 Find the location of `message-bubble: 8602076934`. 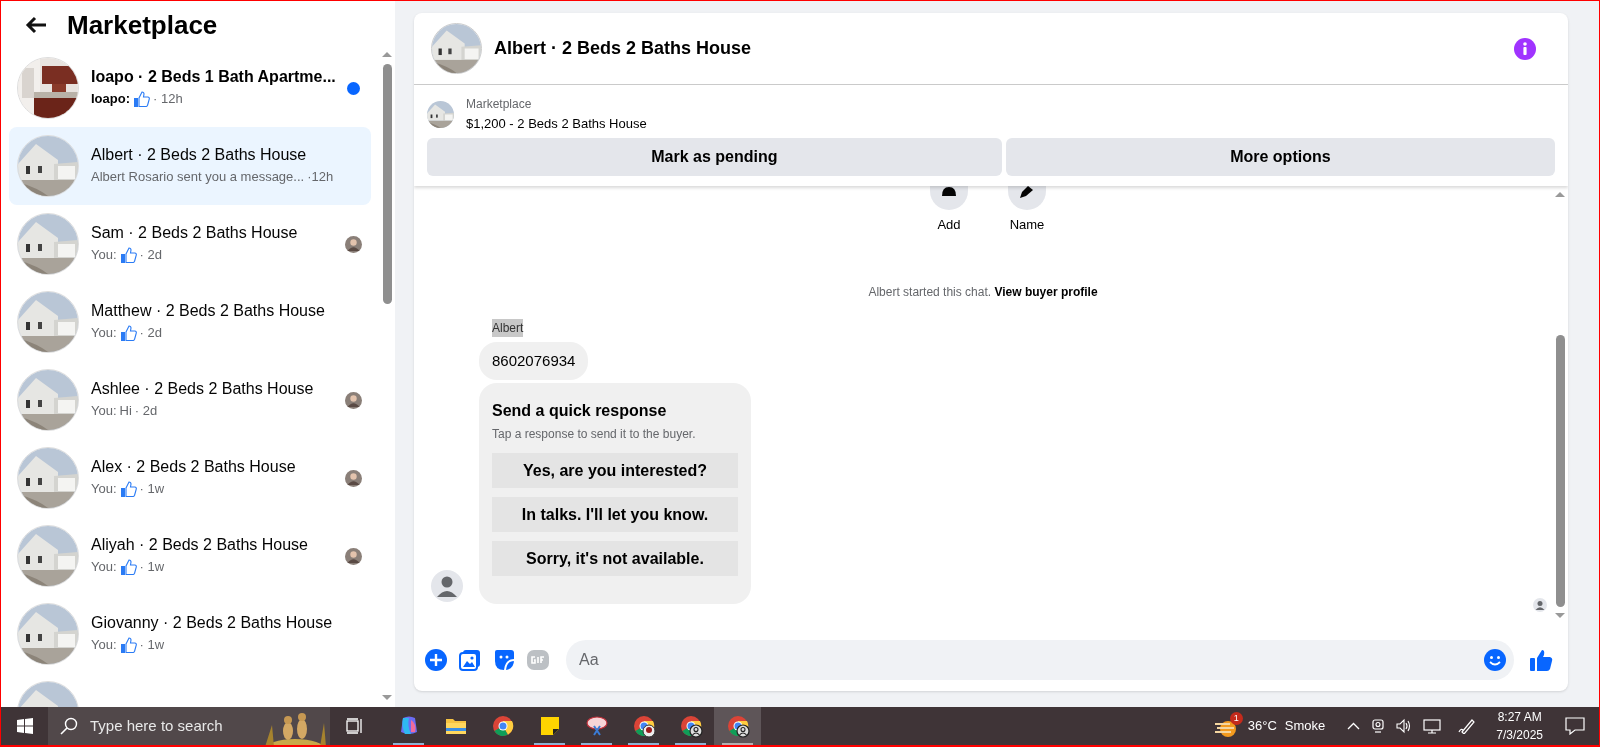

message-bubble: 8602076934 is located at coordinates (534, 360).